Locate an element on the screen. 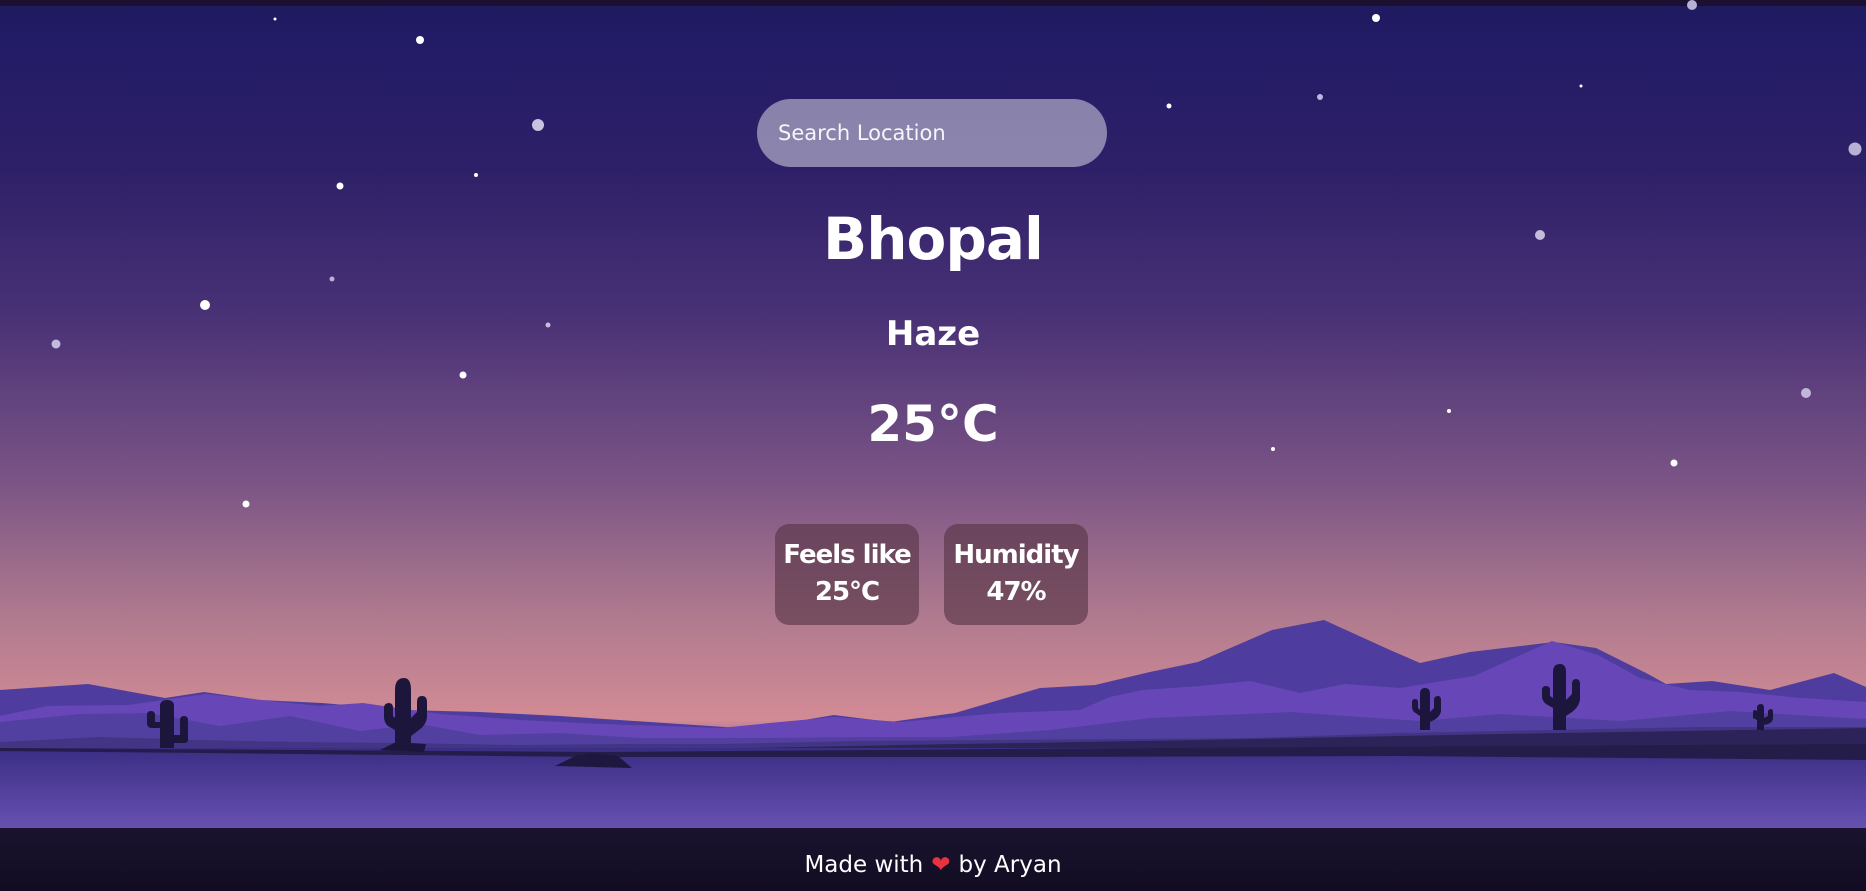  city-name: Bhopal is located at coordinates (933, 239).